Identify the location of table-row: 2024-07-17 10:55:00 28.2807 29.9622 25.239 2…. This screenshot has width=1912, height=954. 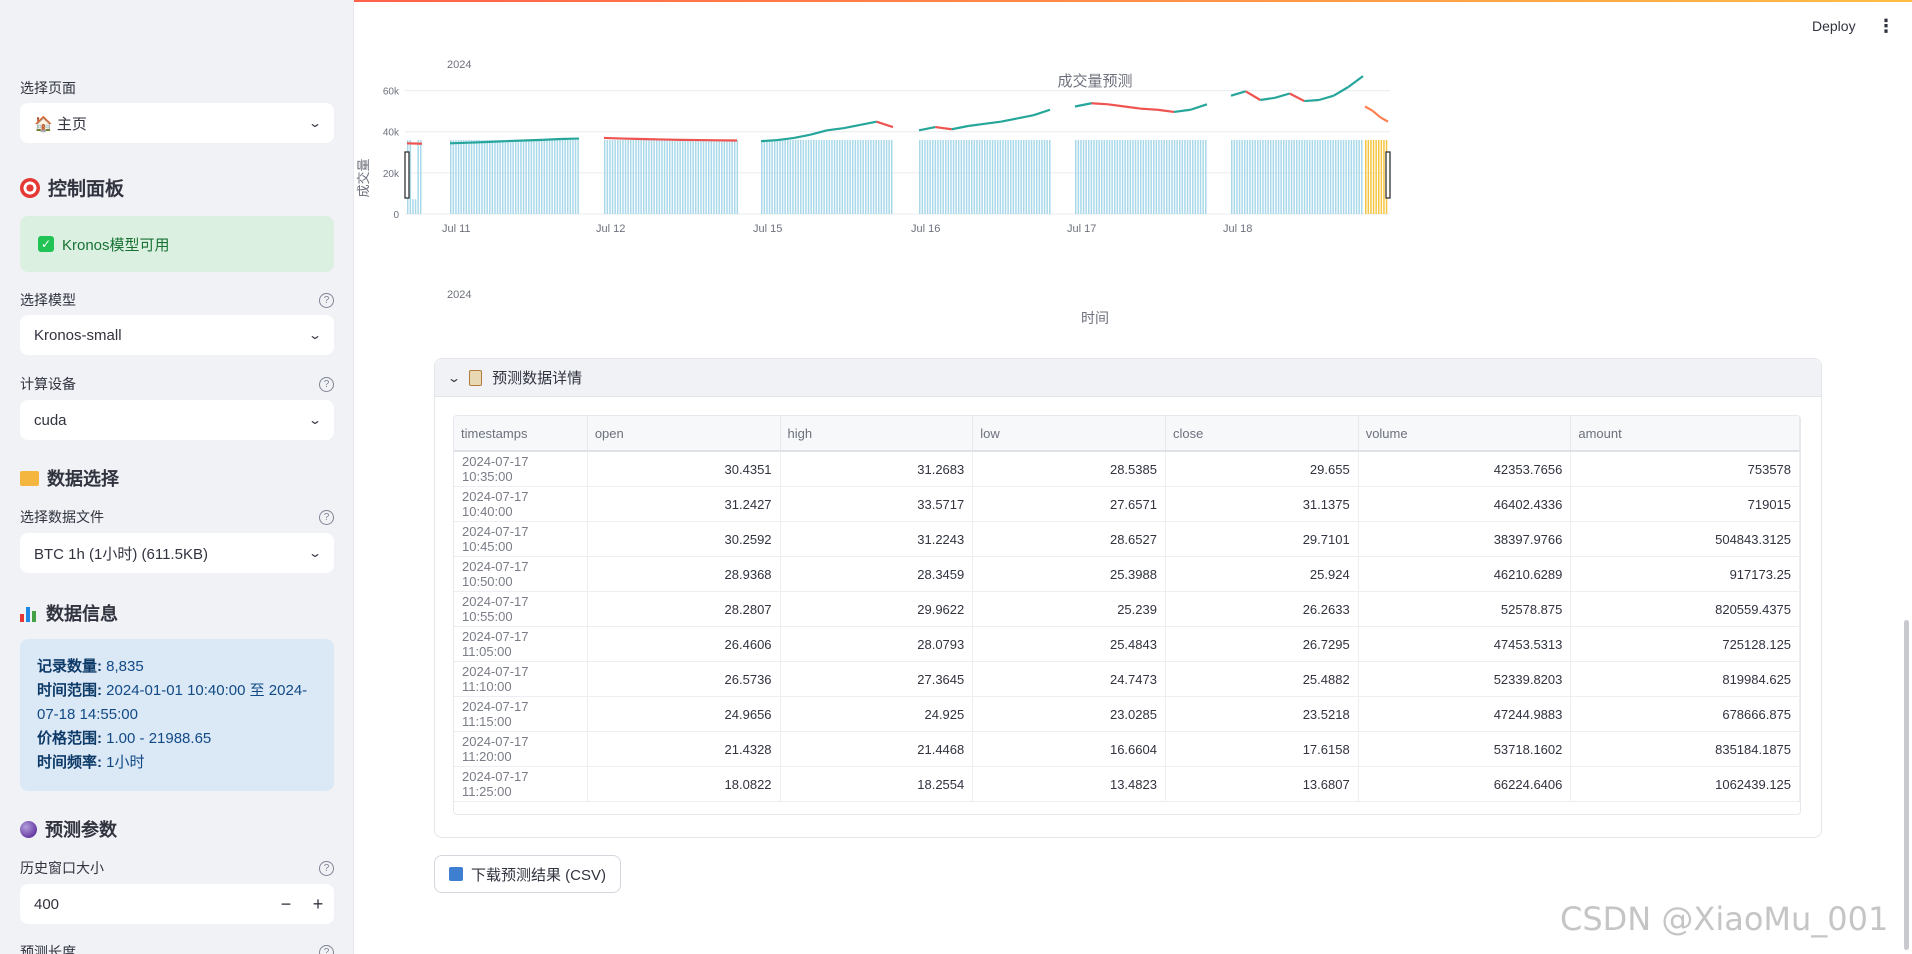
(1127, 609).